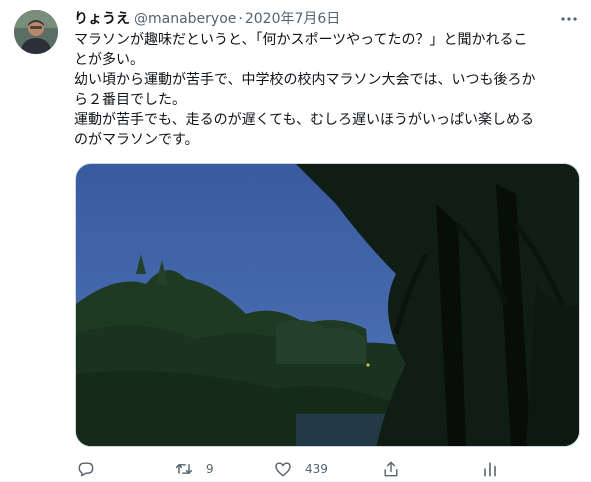 Image resolution: width=591 pixels, height=482 pixels. What do you see at coordinates (305, 80) in the screenshot?
I see `tweet-text-line: 幼い頃から運動が苦手で、中学校の校内マラソン大会では、いつも後ろか` at bounding box center [305, 80].